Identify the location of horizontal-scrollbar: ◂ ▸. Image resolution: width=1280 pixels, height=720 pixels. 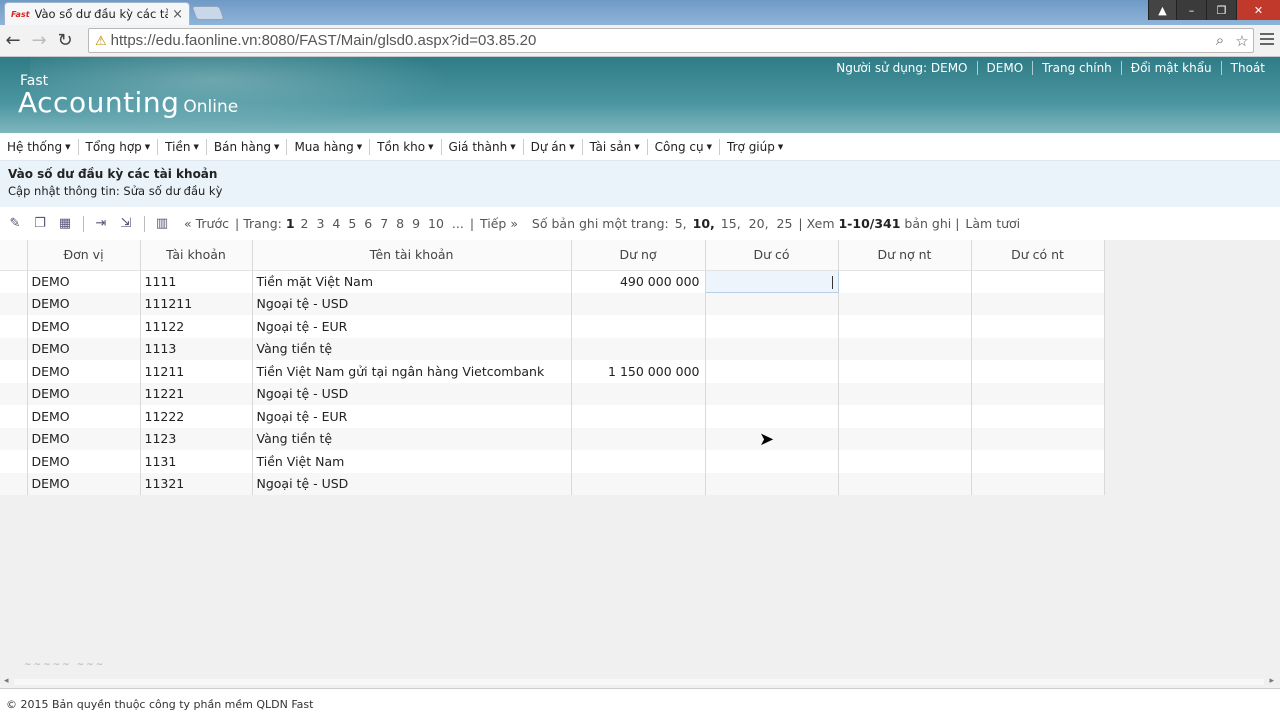
(640, 682).